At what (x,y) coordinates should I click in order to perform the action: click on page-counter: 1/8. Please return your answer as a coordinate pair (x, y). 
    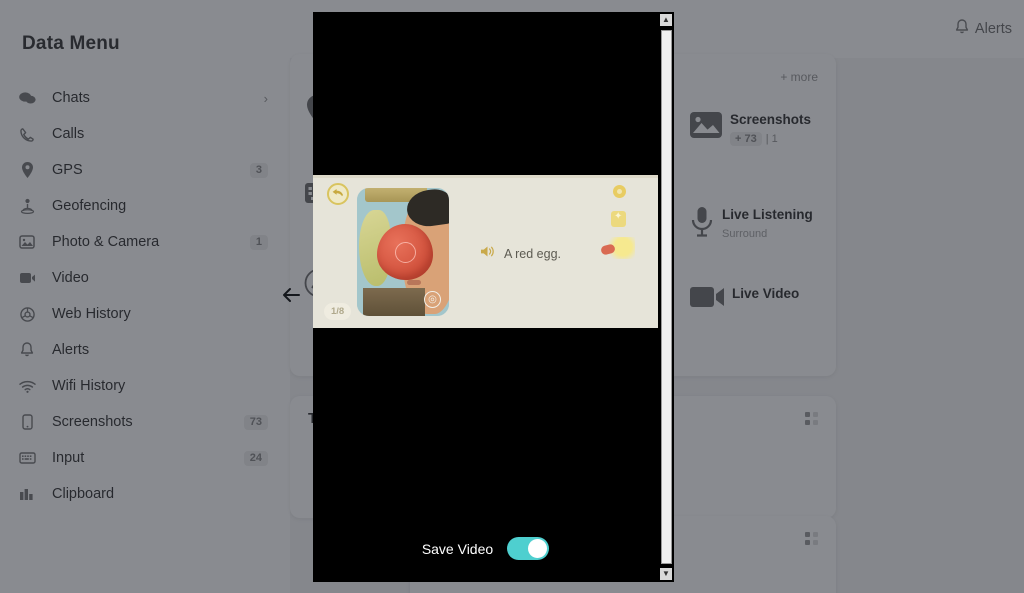
    Looking at the image, I should click on (338, 311).